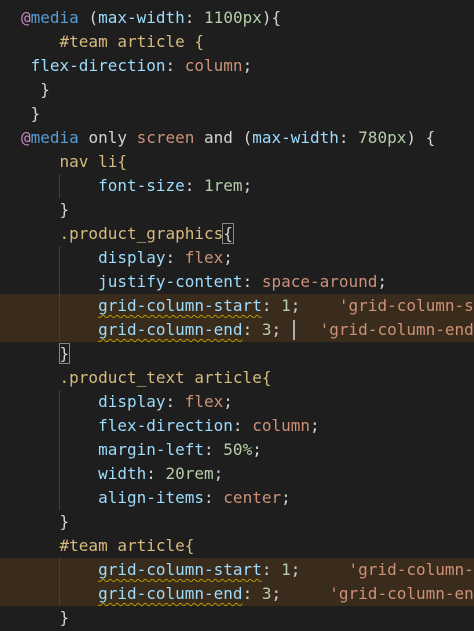 The height and width of the screenshot is (631, 474). I want to click on code-token-p: ){, so click(271, 17).